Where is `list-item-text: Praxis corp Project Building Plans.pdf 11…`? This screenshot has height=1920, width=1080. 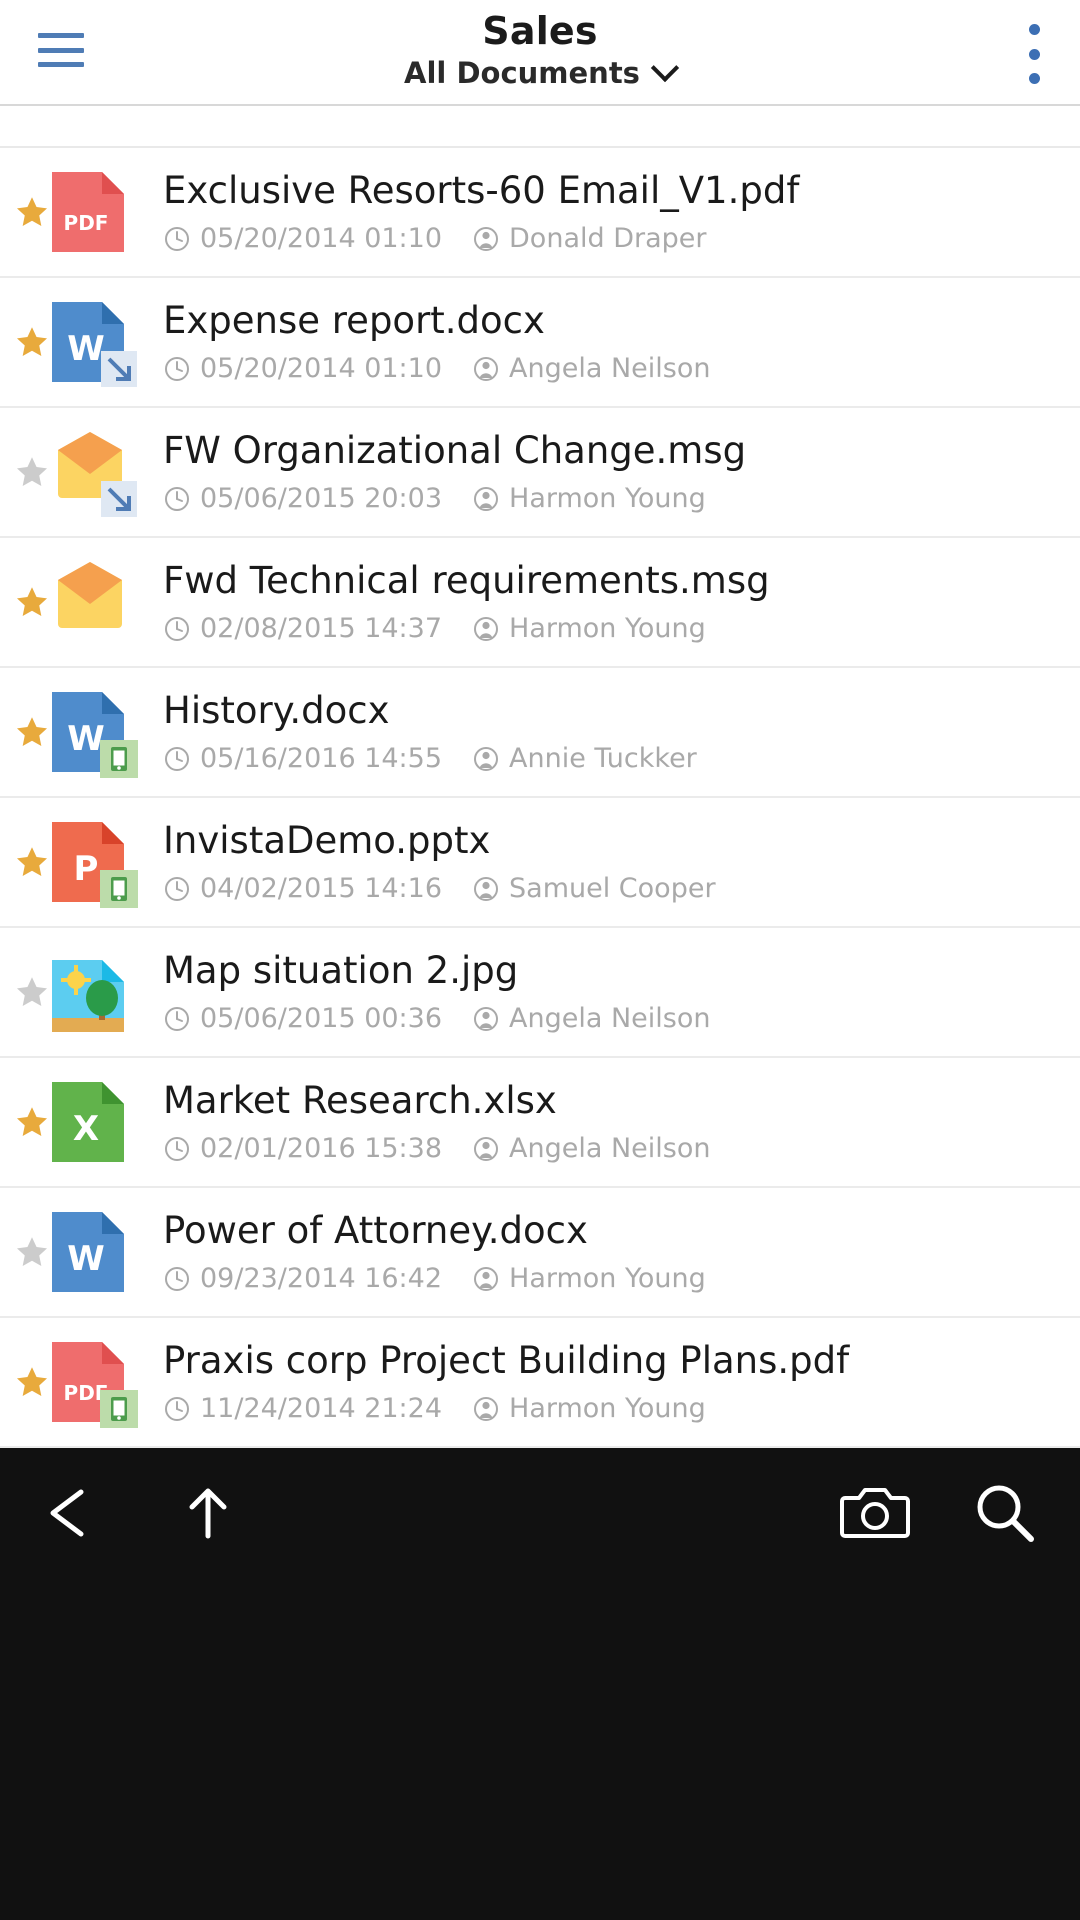 list-item-text: Praxis corp Project Building Plans.pdf 11… is located at coordinates (612, 1382).